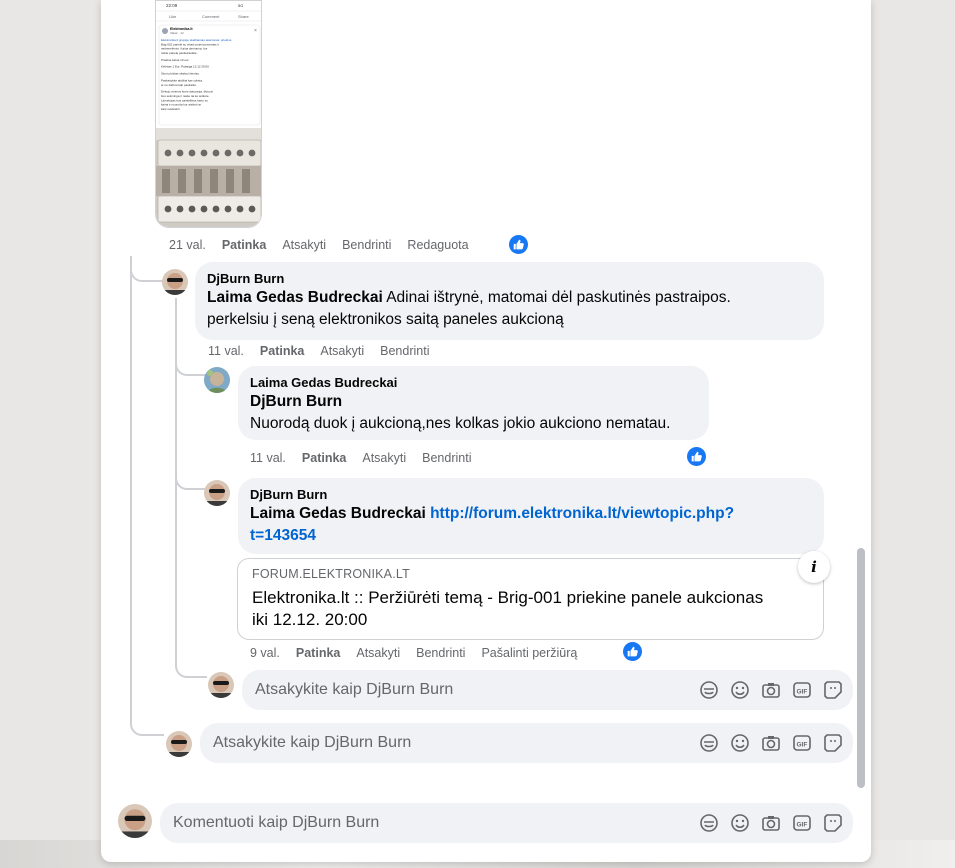 The height and width of the screenshot is (868, 955). Describe the element at coordinates (265, 653) in the screenshot. I see `timestamp: 9 val.` at that location.